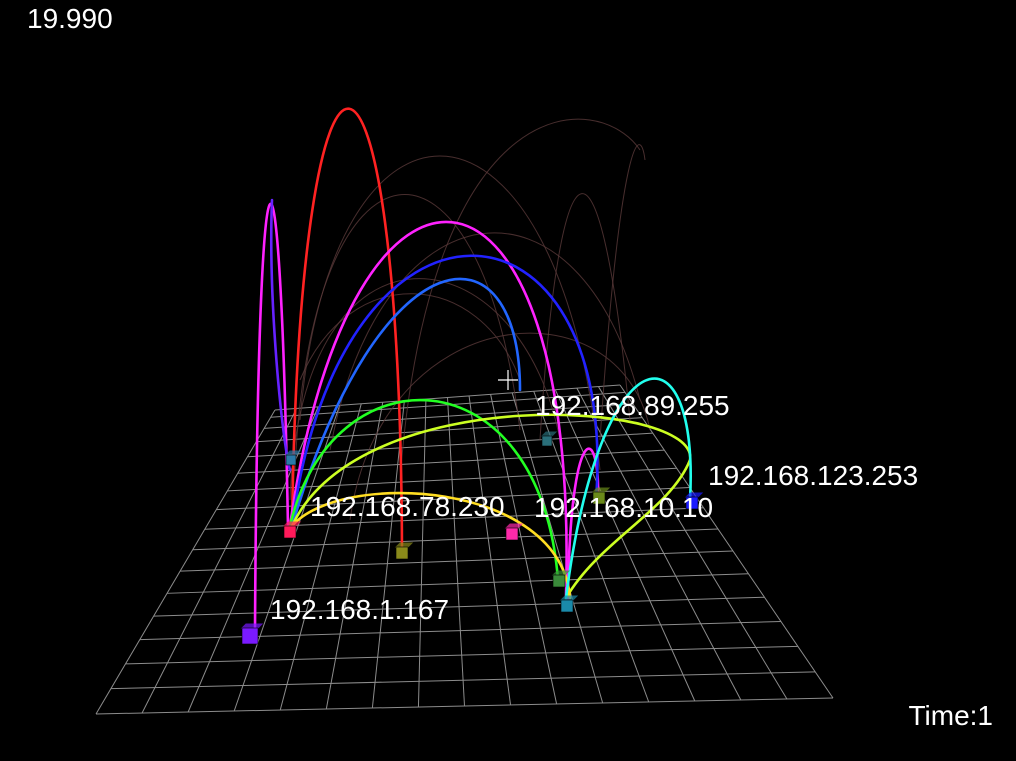 The height and width of the screenshot is (761, 1016). I want to click on host-label-192-168-89-255: 192.168.89.255, so click(632, 405).